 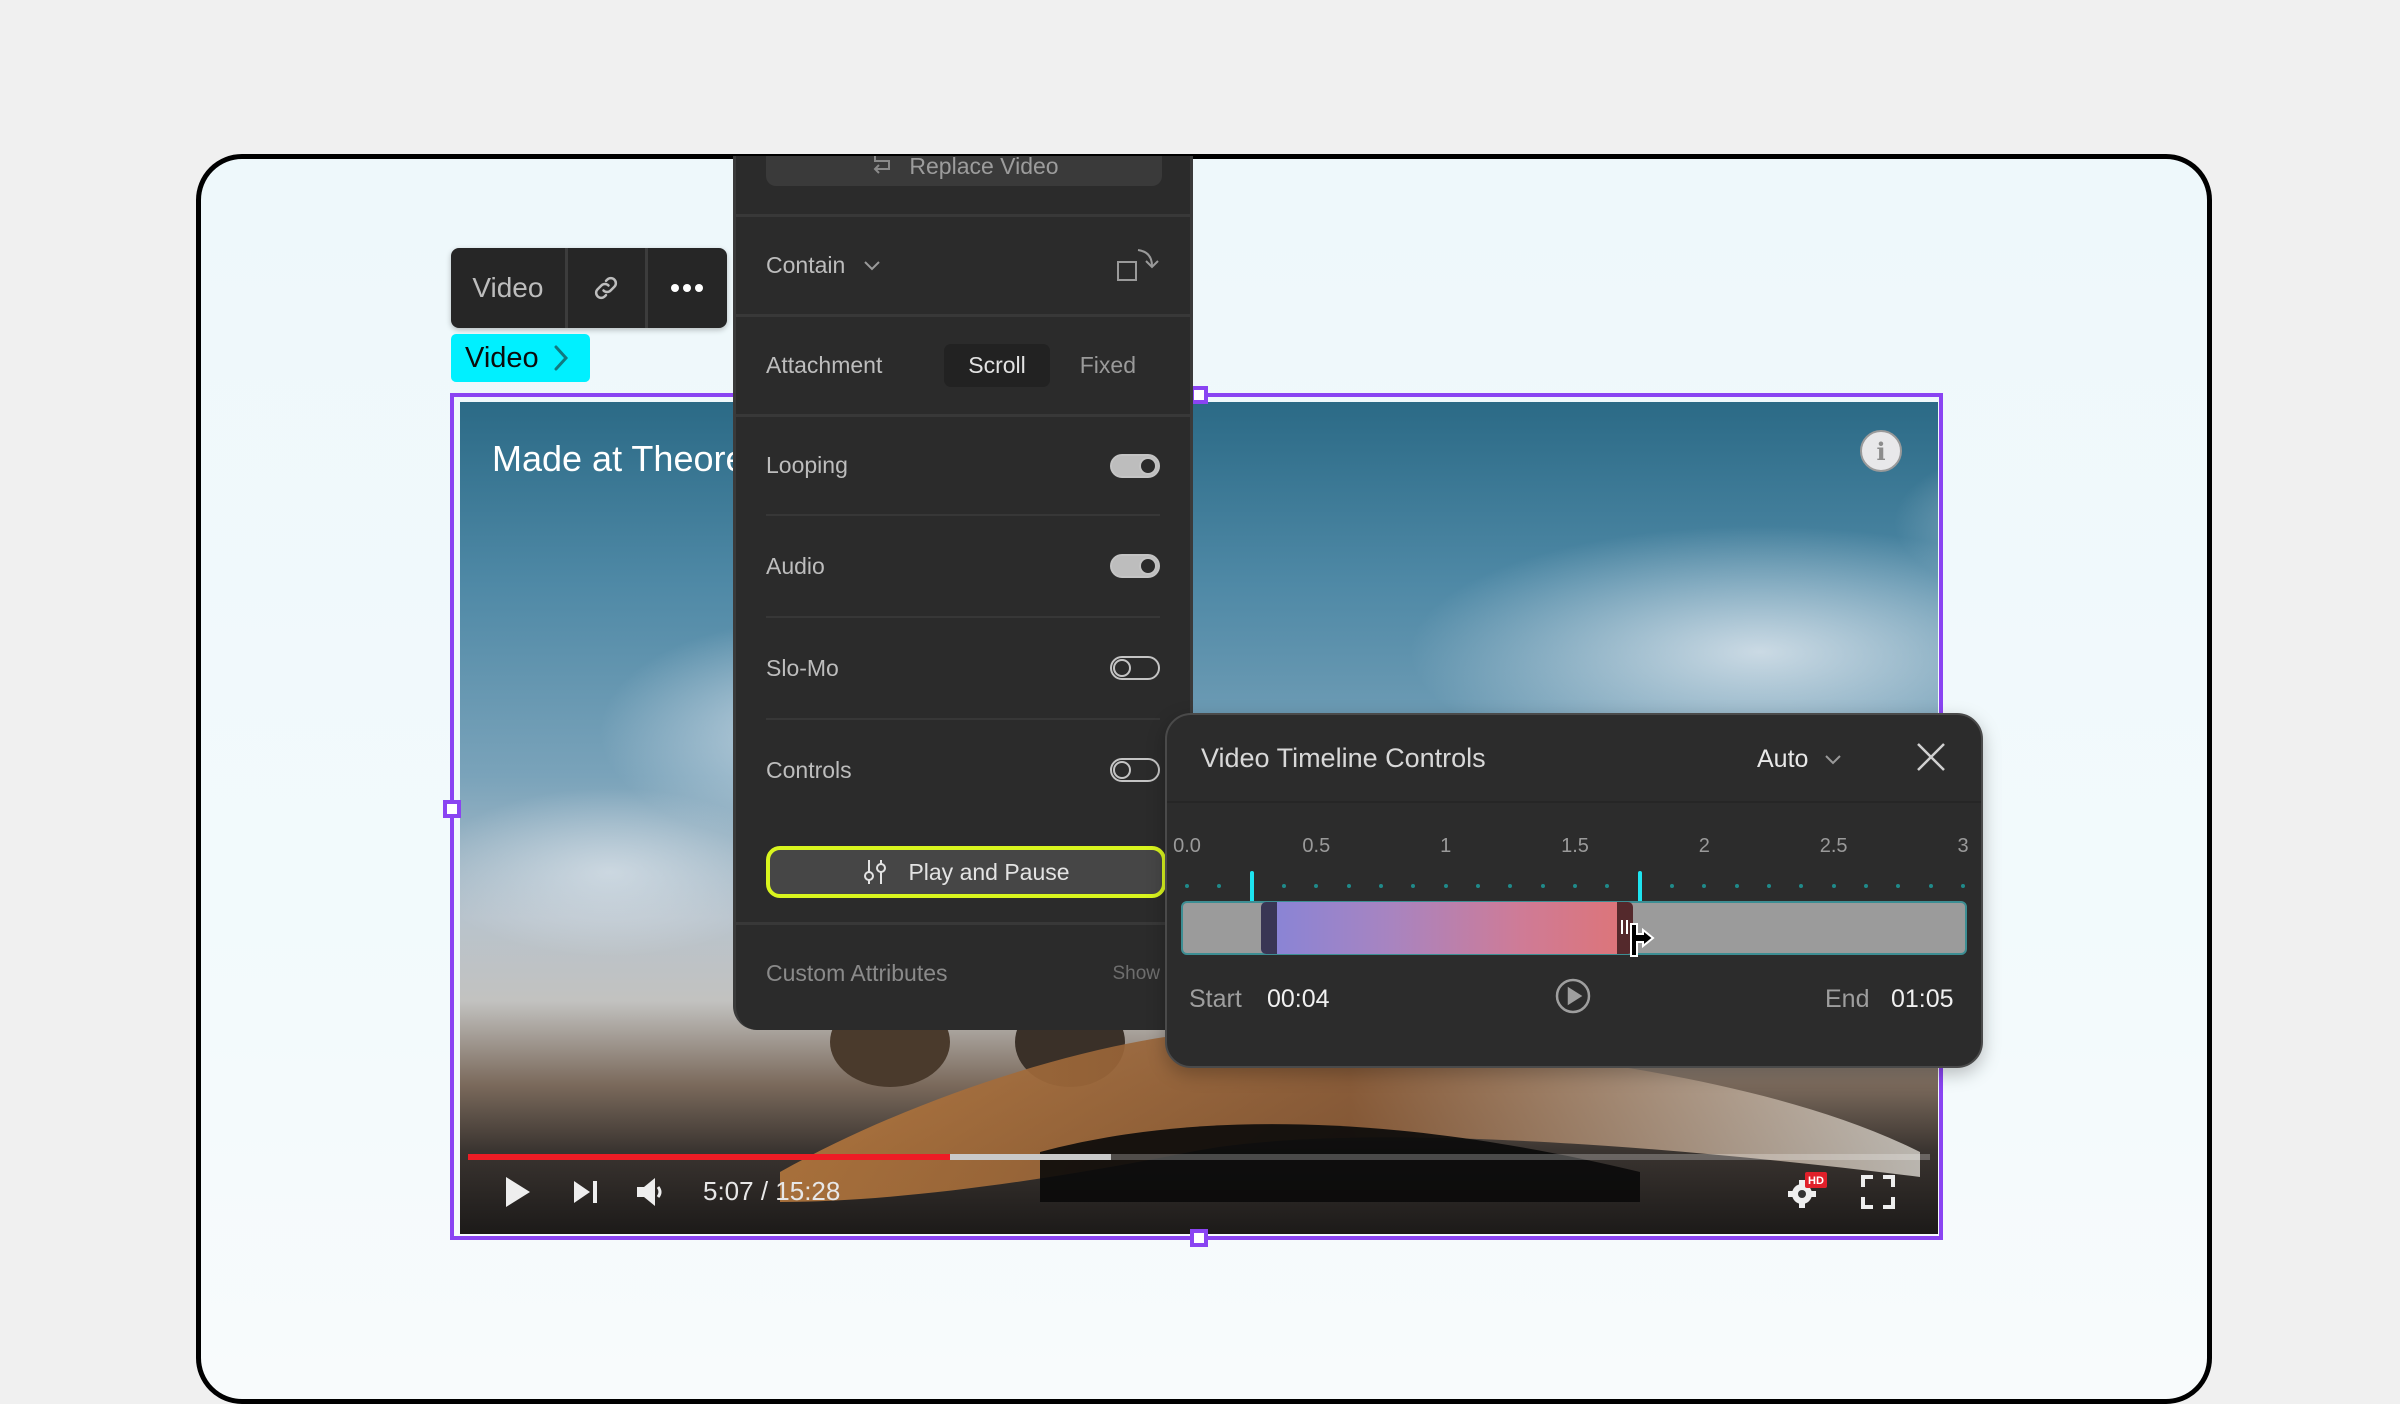 I want to click on ruler-tick-label: 2.5, so click(x=1833, y=846).